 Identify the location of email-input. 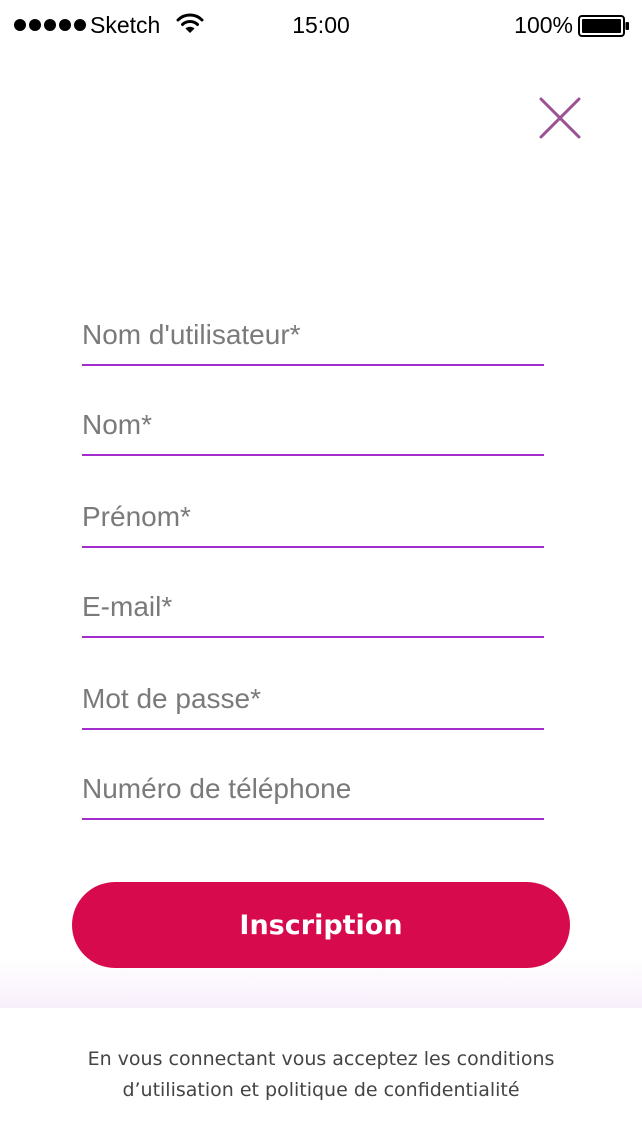
(313, 607).